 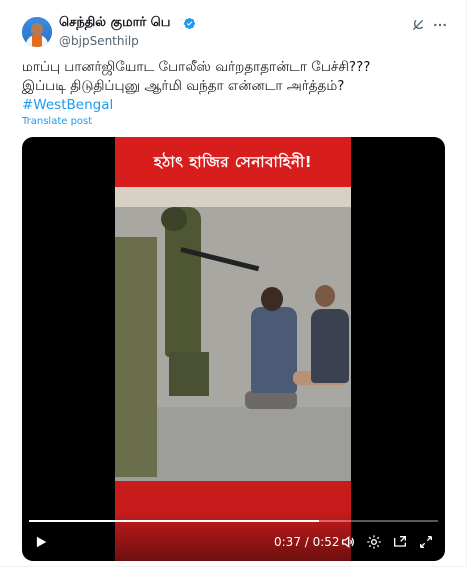 I want to click on translate-post-link: Translate post, so click(x=57, y=121).